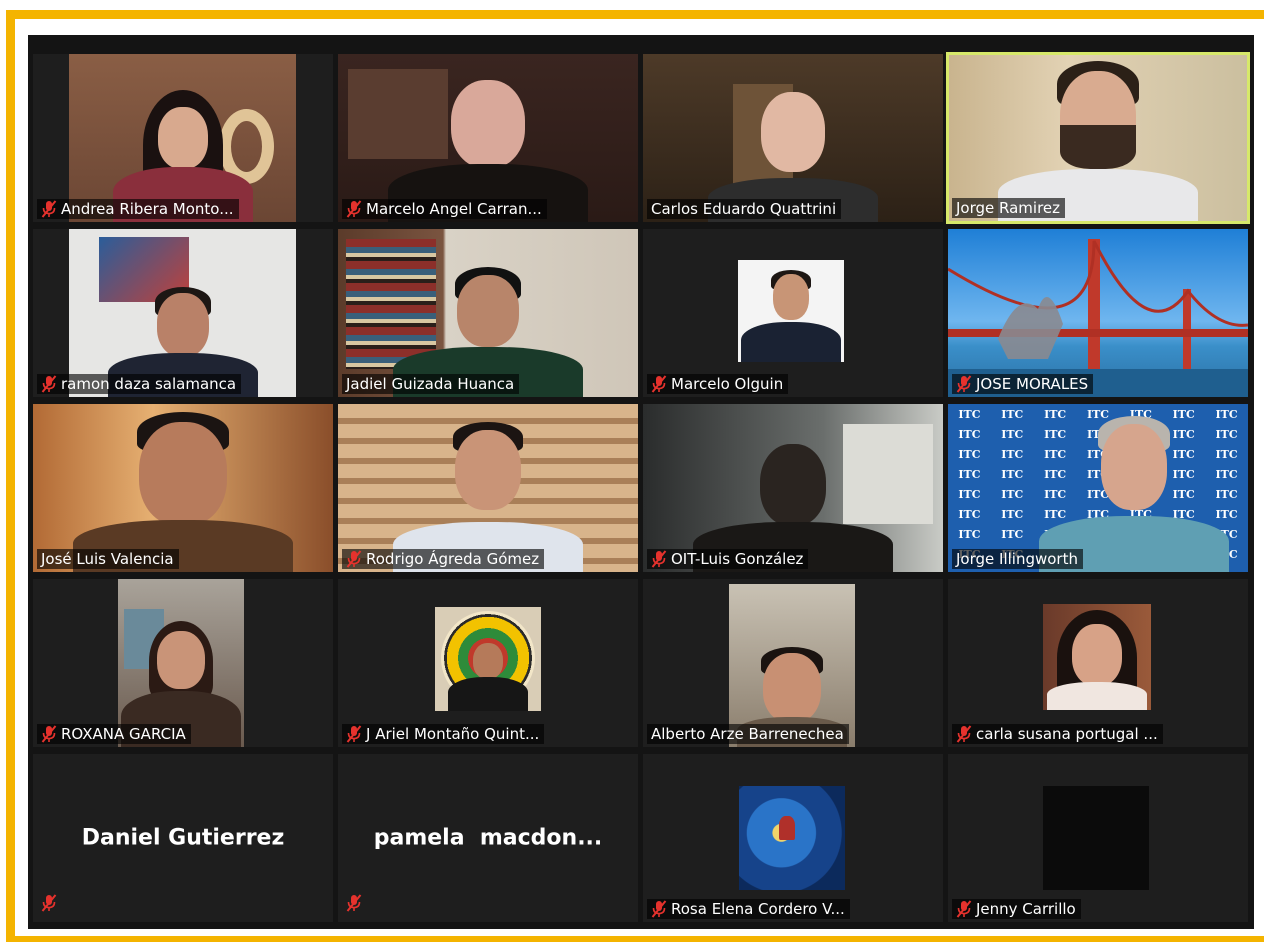  I want to click on participant-name-tag: Jorge Ramirez, so click(1009, 208).